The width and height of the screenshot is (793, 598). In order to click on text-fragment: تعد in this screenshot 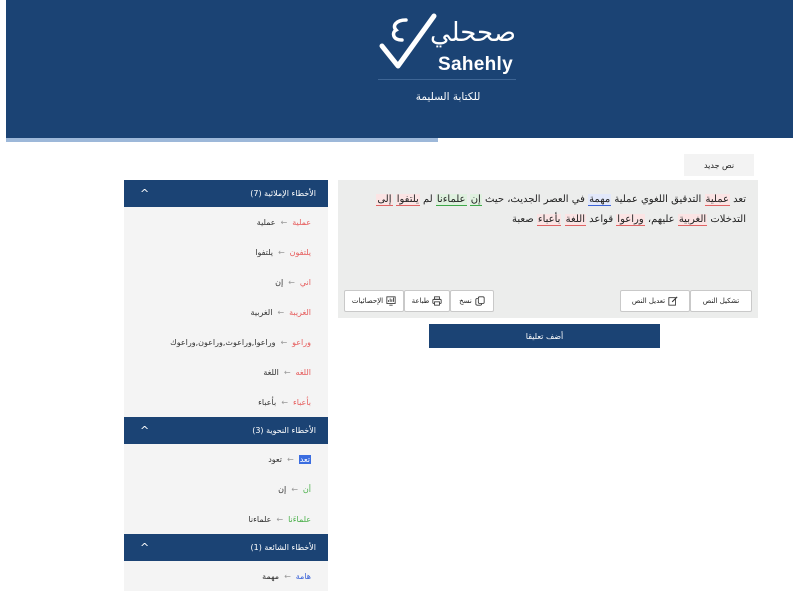, I will do `click(737, 199)`.